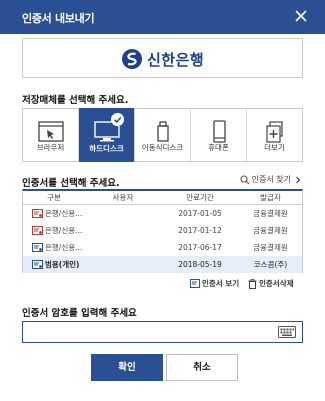 This screenshot has width=325, height=401. What do you see at coordinates (274, 147) in the screenshot?
I see `media-label: 더보기` at bounding box center [274, 147].